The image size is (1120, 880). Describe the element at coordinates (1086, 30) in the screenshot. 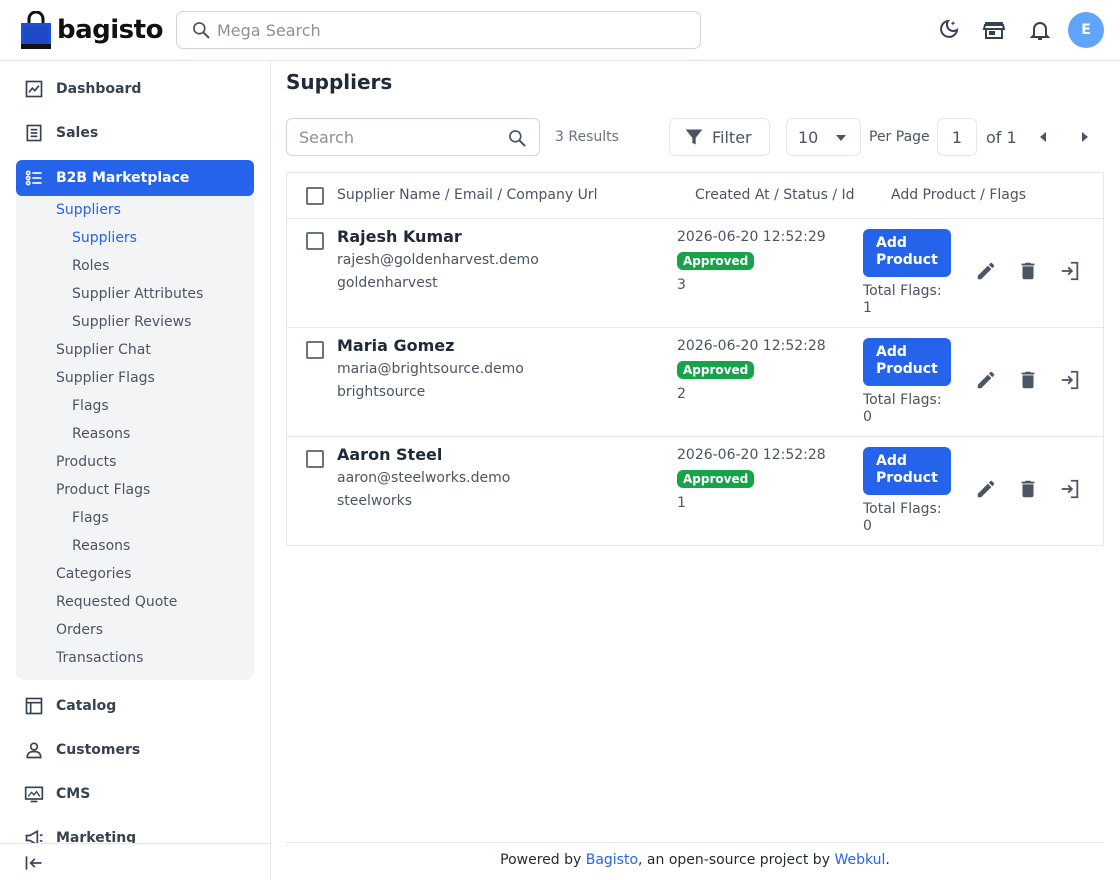

I see `user-avatar: E` at that location.